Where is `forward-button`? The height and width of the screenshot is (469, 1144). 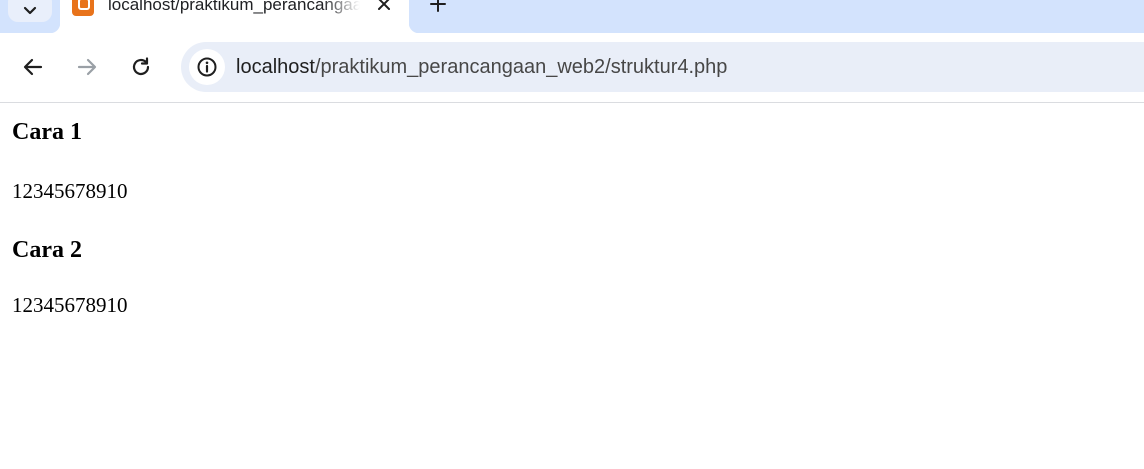
forward-button is located at coordinates (87, 67).